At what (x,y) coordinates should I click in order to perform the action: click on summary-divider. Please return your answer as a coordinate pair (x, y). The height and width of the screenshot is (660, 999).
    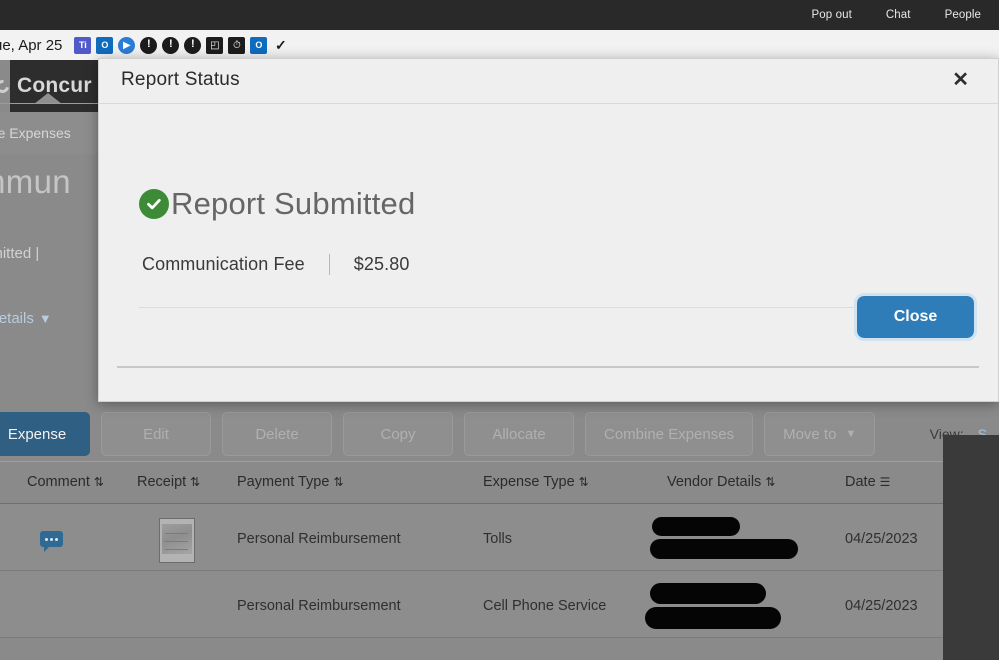
    Looking at the image, I should click on (329, 264).